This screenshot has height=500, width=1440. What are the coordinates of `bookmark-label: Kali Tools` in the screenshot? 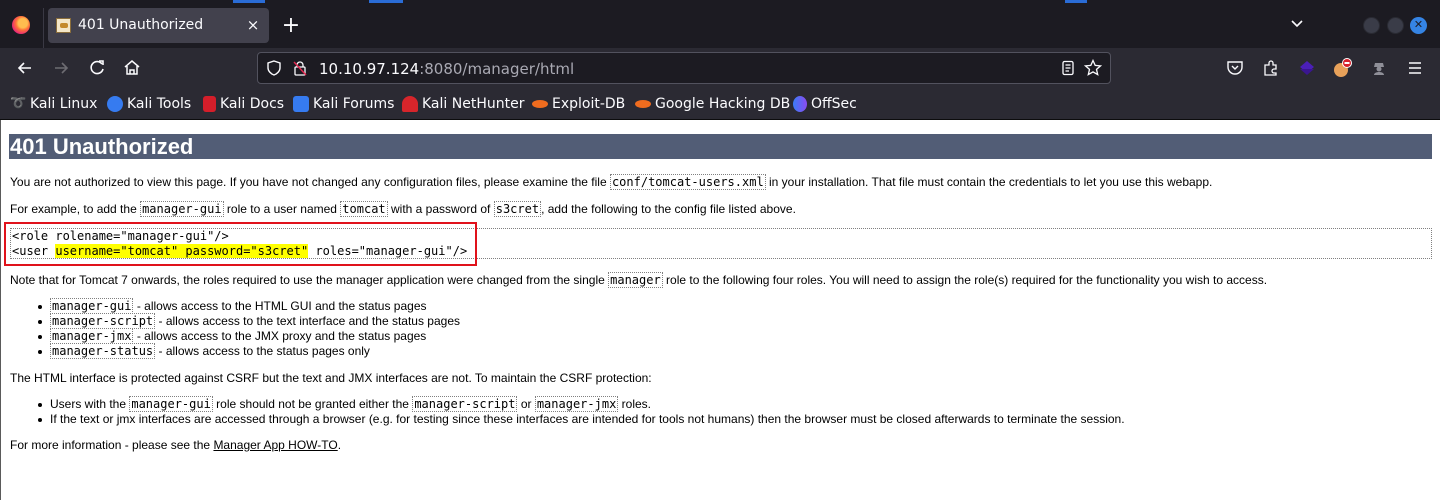 It's located at (159, 104).